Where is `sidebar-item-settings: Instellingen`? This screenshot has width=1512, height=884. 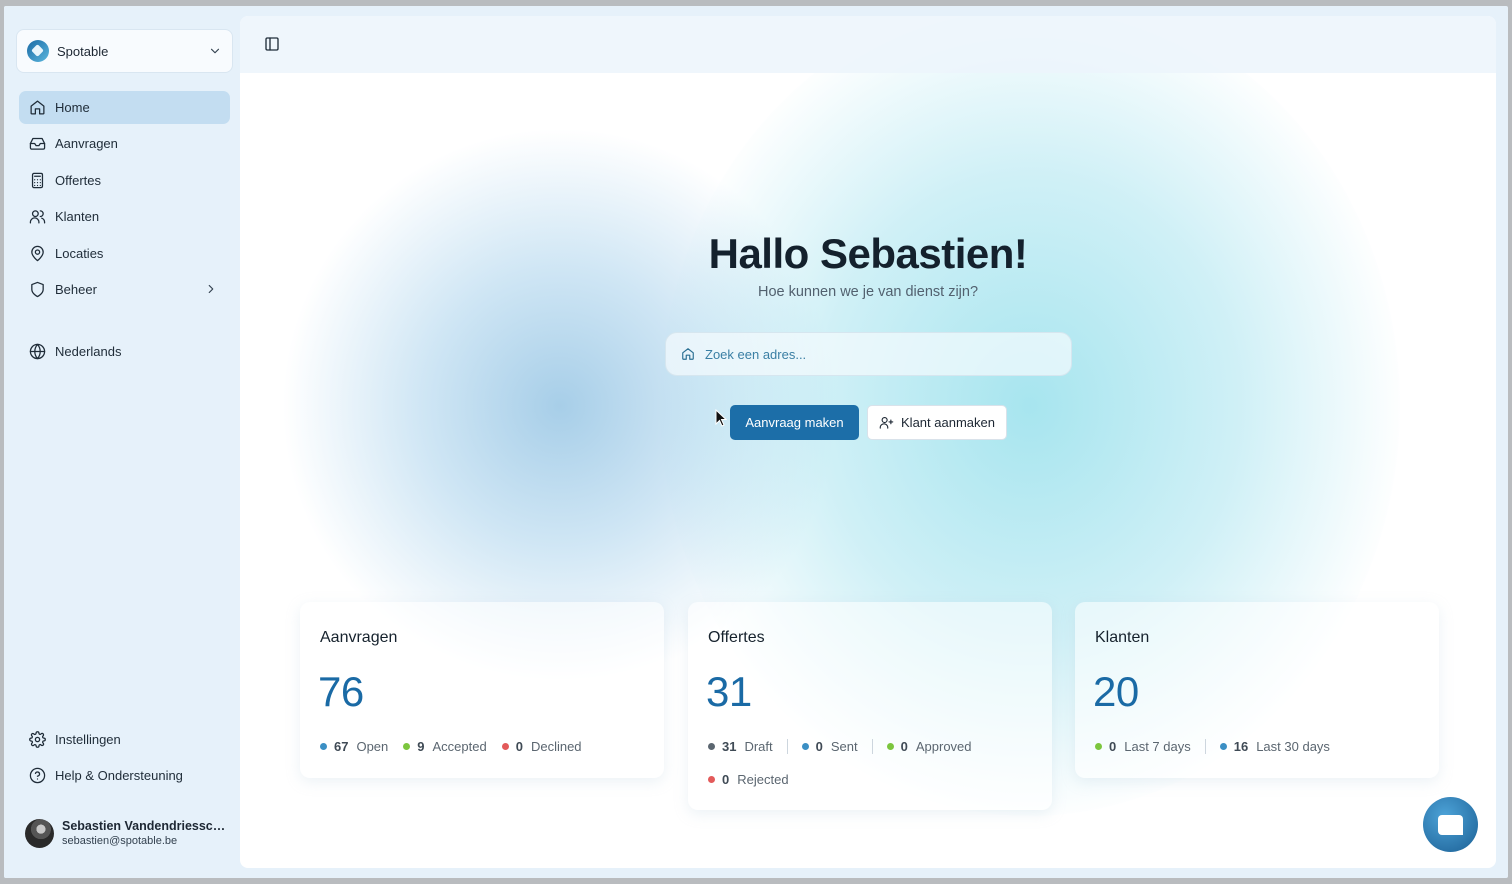 sidebar-item-settings: Instellingen is located at coordinates (124, 739).